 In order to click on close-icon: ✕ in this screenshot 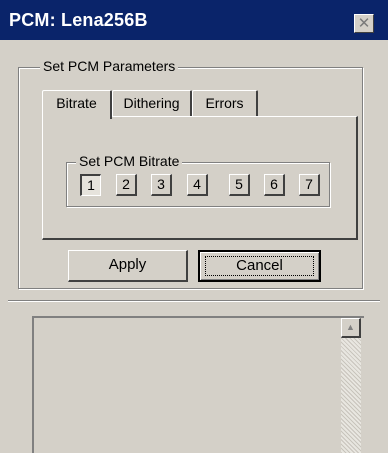, I will do `click(364, 23)`.